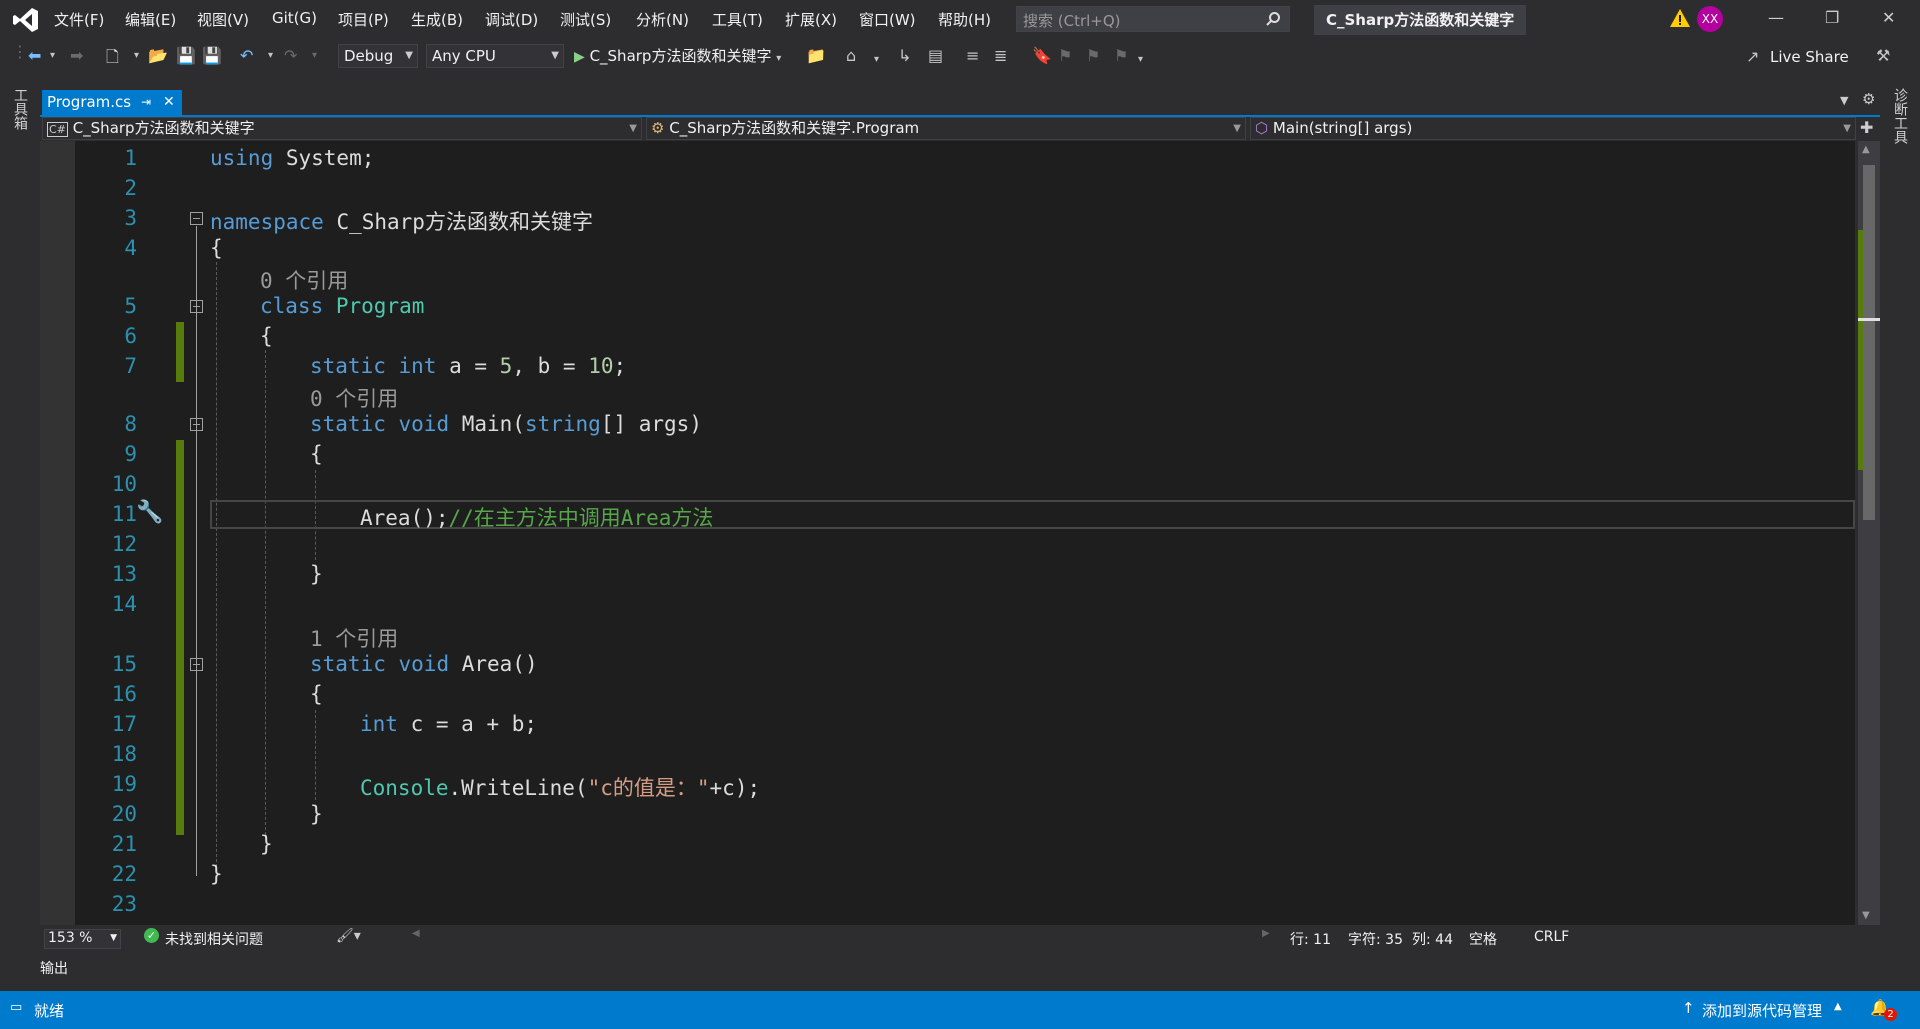 This screenshot has width=1920, height=1029. What do you see at coordinates (136, 55) in the screenshot?
I see `new-dropdown-icon: ▾` at bounding box center [136, 55].